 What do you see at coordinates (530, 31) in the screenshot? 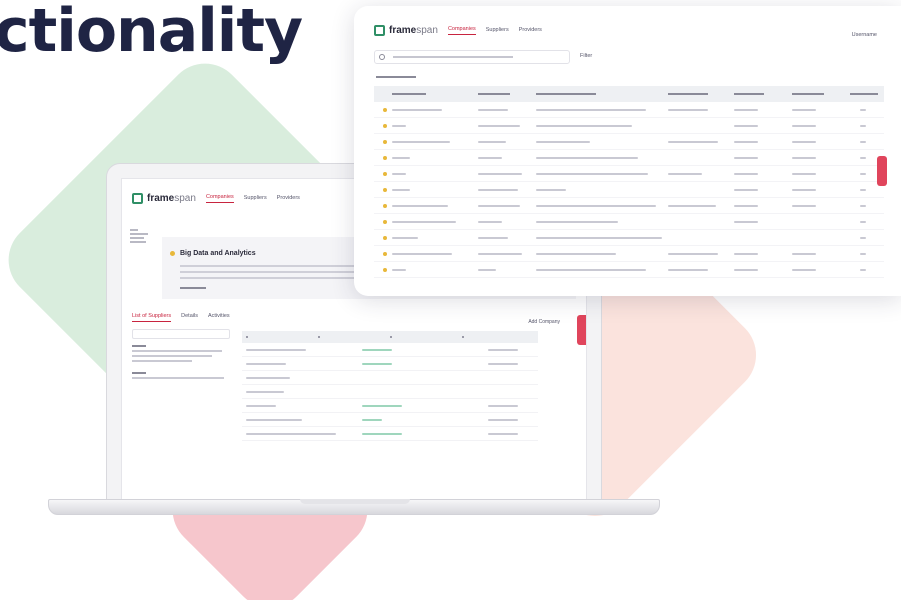
I see `panel-tab-providers: Providers` at bounding box center [530, 31].